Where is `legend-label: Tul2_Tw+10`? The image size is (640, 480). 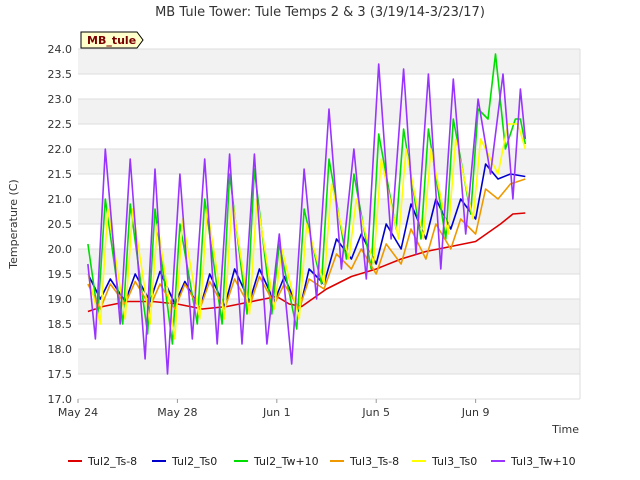 legend-label: Tul2_Tw+10 is located at coordinates (286, 461).